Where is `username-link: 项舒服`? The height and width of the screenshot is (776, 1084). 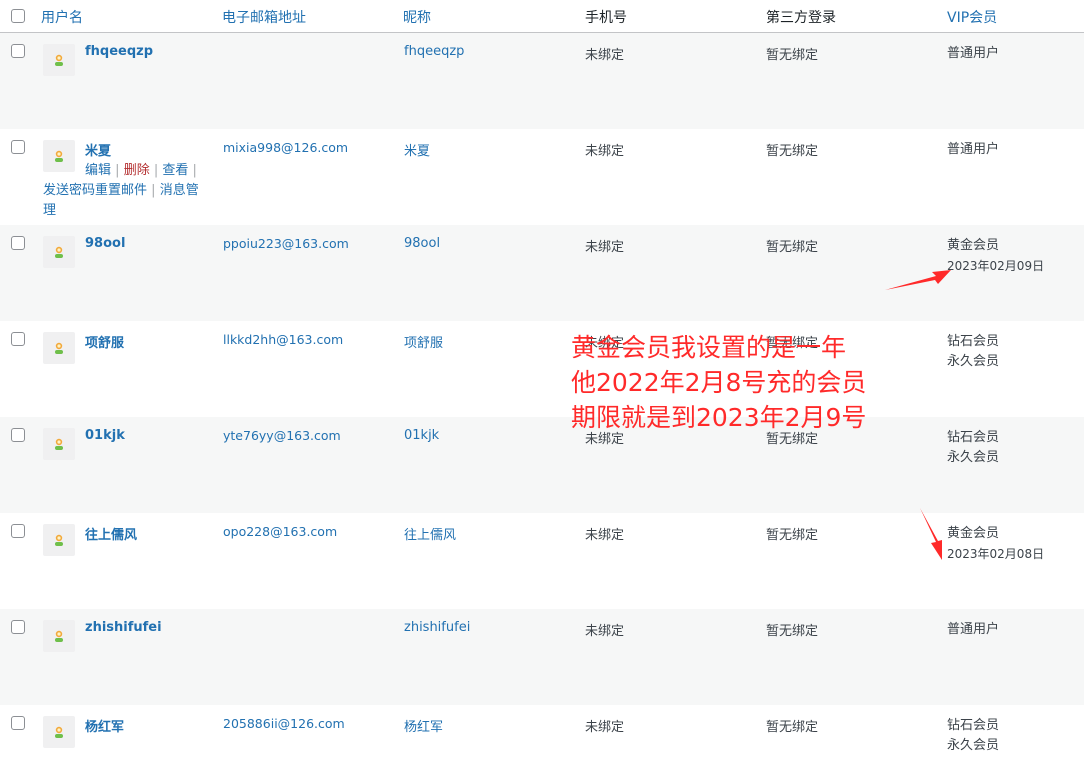 username-link: 项舒服 is located at coordinates (104, 341).